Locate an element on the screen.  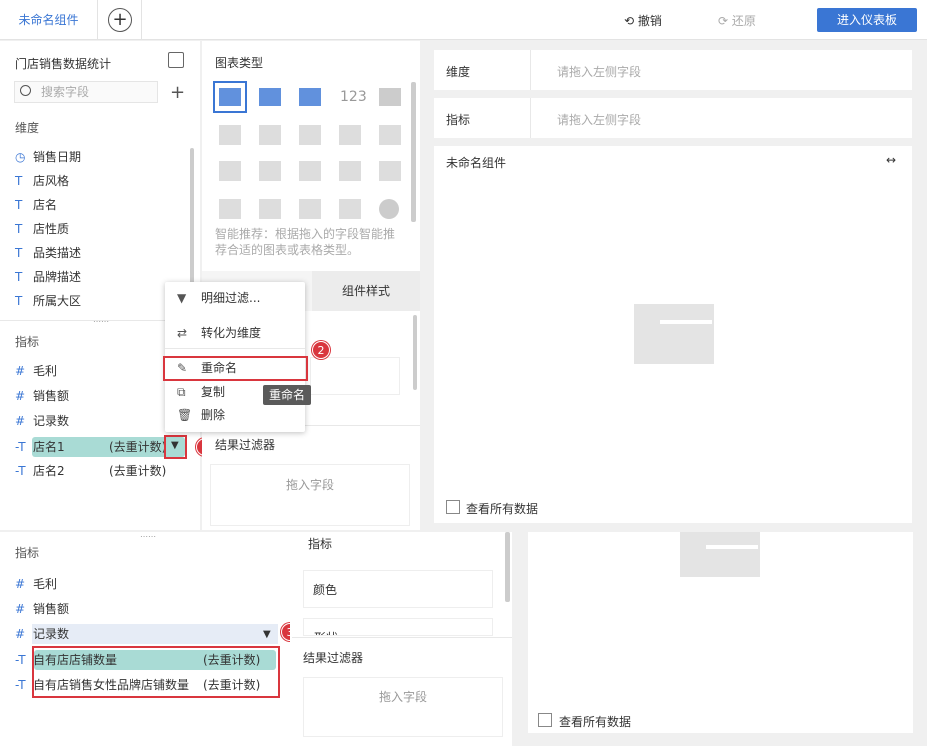
metric-drop-row is located at coordinates (673, 118).